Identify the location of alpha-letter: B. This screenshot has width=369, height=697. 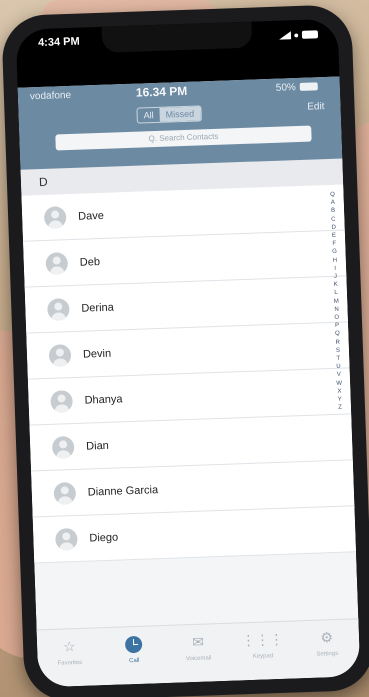
(333, 211).